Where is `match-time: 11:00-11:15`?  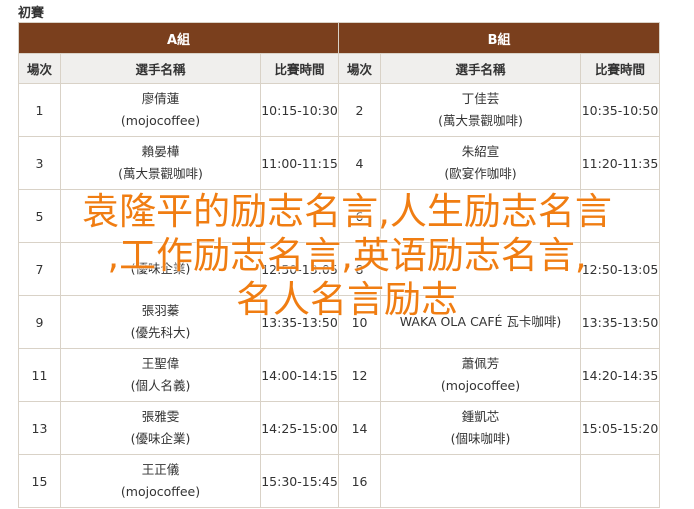
match-time: 11:00-11:15 is located at coordinates (299, 163).